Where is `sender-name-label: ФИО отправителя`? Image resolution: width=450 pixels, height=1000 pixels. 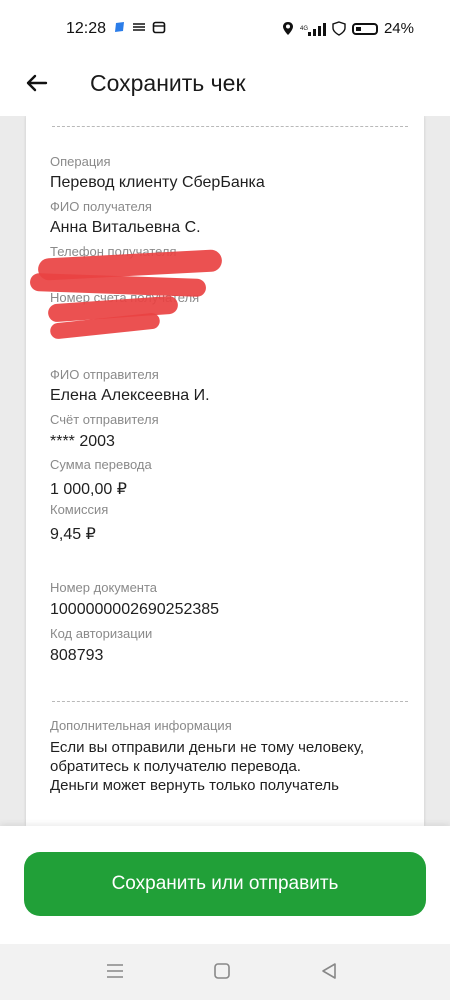 sender-name-label: ФИО отправителя is located at coordinates (104, 374).